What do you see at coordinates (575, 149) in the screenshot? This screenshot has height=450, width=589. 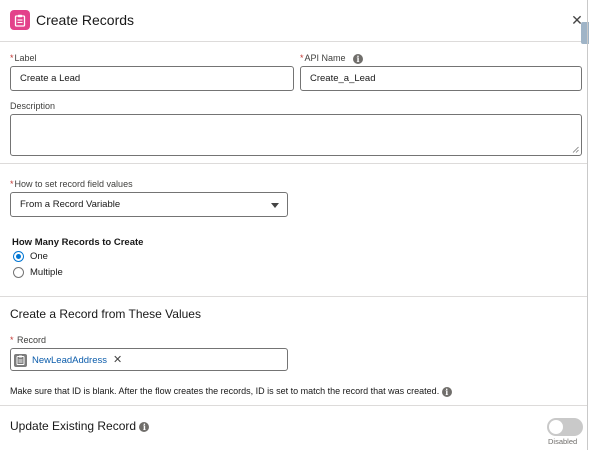 I see `resize-grip-icon` at bounding box center [575, 149].